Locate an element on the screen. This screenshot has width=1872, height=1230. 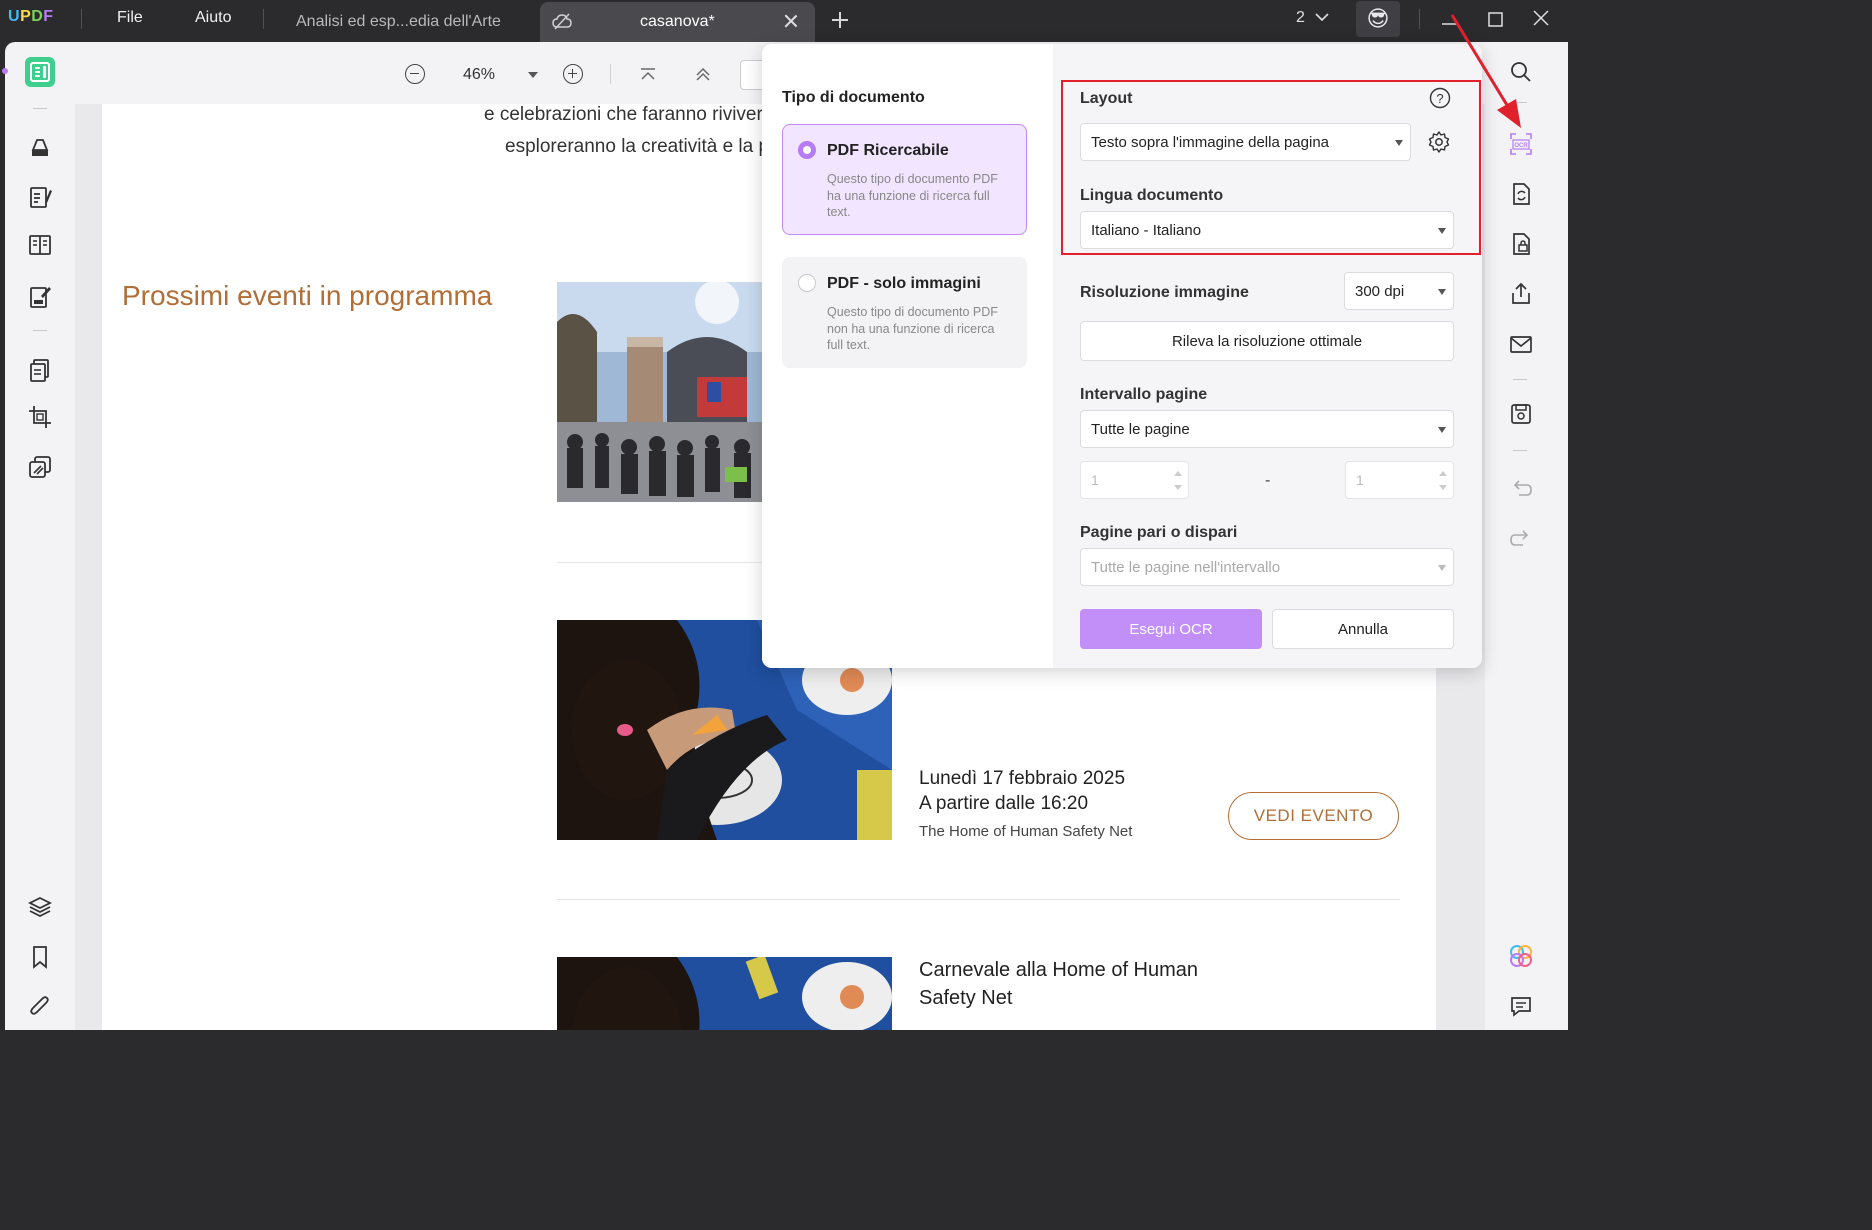
menu-help: Aiuto is located at coordinates (213, 18).